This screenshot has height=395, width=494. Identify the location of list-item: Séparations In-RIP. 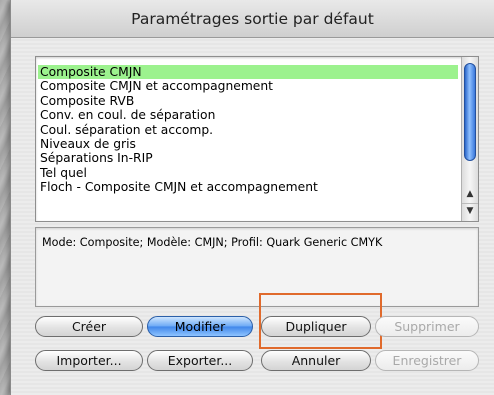
(248, 158).